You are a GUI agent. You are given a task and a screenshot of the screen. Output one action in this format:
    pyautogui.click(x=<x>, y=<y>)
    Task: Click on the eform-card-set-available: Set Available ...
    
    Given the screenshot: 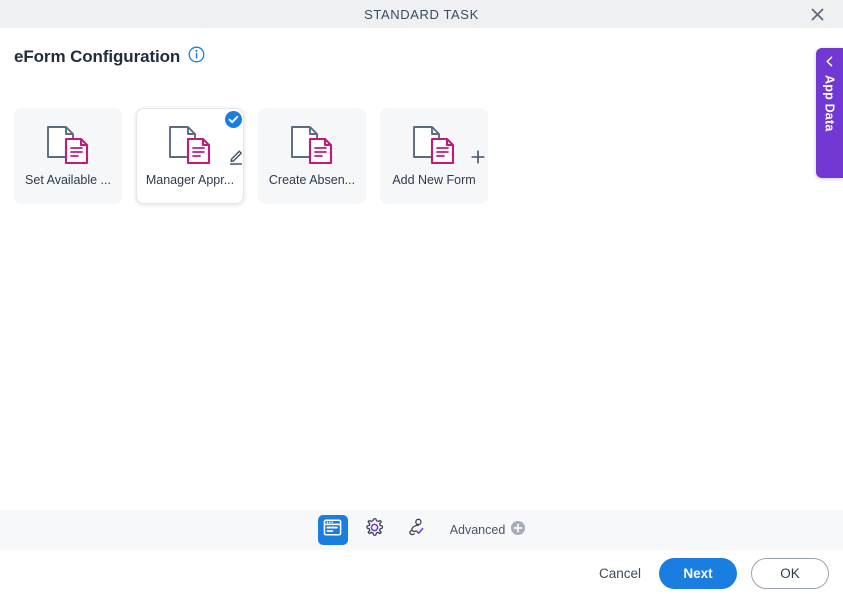 What is the action you would take?
    pyautogui.click(x=68, y=156)
    